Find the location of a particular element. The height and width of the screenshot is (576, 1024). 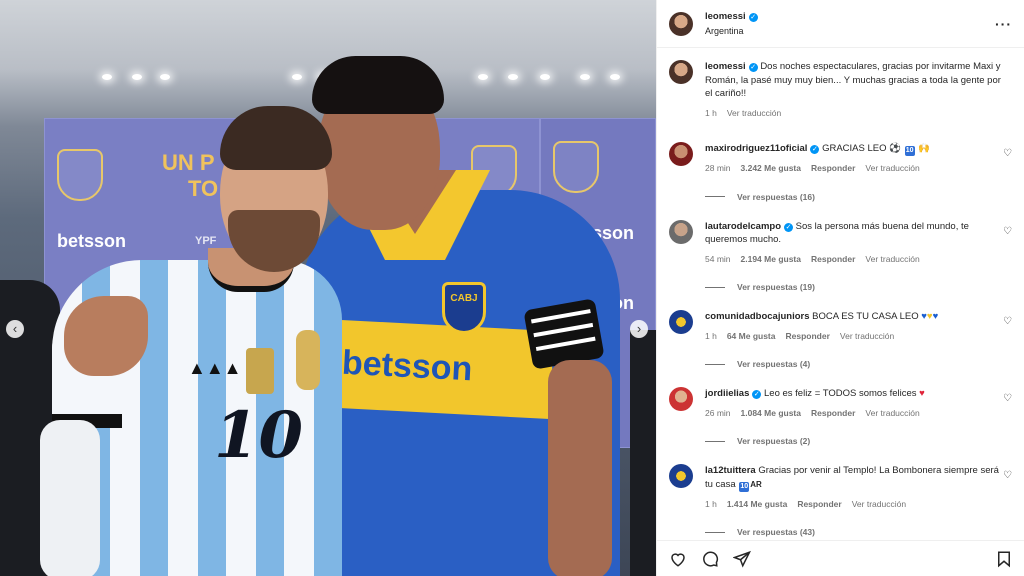

banner-sponsor-text: betsson is located at coordinates (92, 241).